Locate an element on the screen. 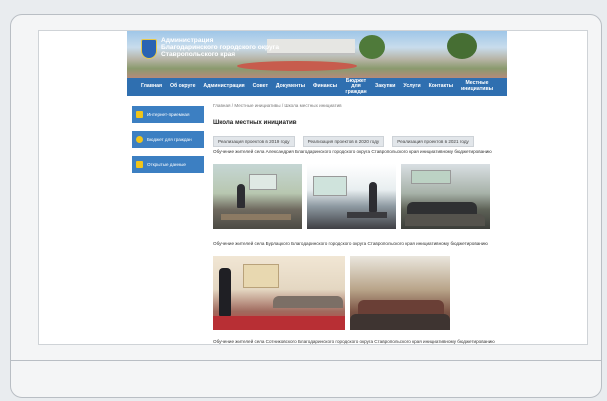 This screenshot has height=401, width=607. tab-2019: Реализация проектов в 2019 году is located at coordinates (254, 141).